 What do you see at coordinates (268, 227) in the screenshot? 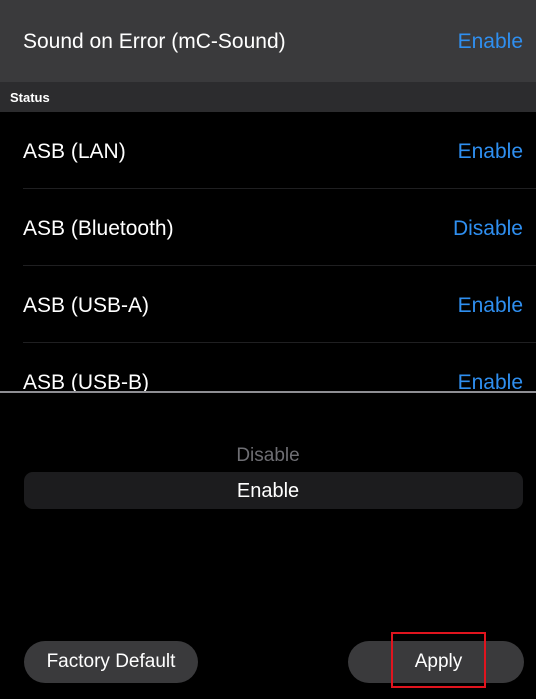
I see `setting-row-asb-bluetooth: ASB (Bluetooth) Disable` at bounding box center [268, 227].